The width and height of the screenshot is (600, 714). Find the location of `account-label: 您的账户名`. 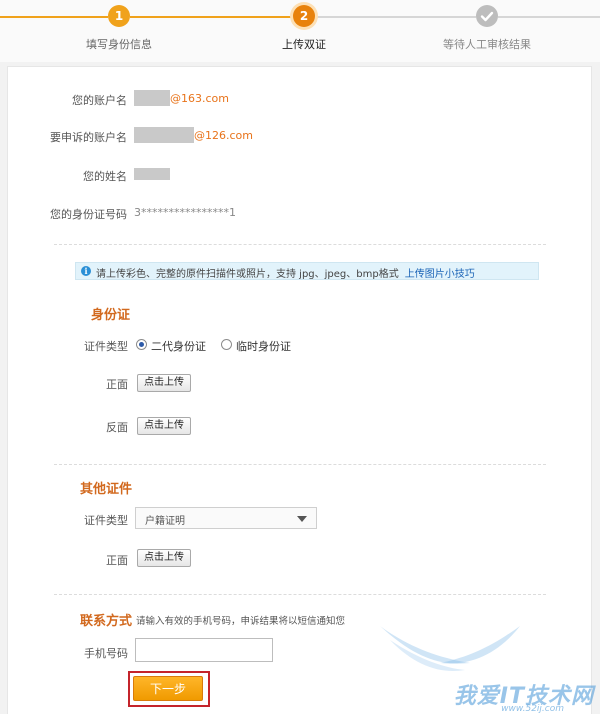

account-label: 您的账户名 is located at coordinates (99, 100).